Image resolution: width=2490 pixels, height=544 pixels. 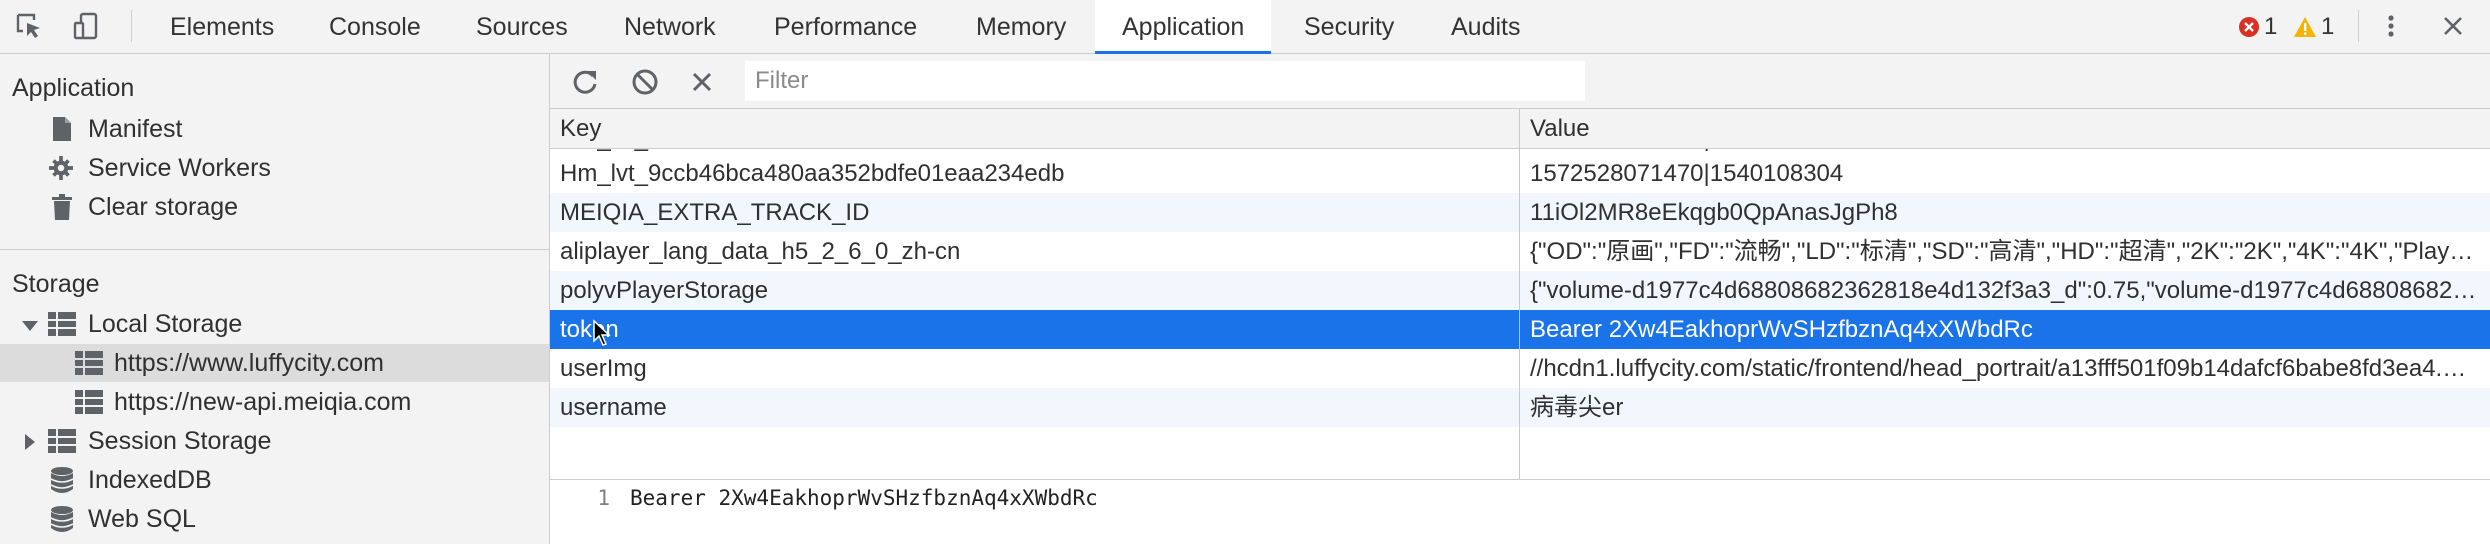 What do you see at coordinates (62, 207) in the screenshot?
I see `trash-icon` at bounding box center [62, 207].